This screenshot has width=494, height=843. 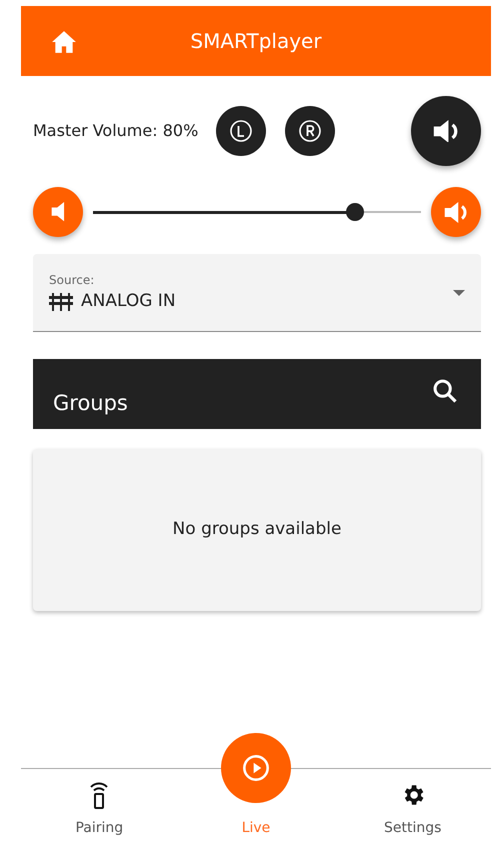 I want to click on volume-up-button, so click(x=456, y=212).